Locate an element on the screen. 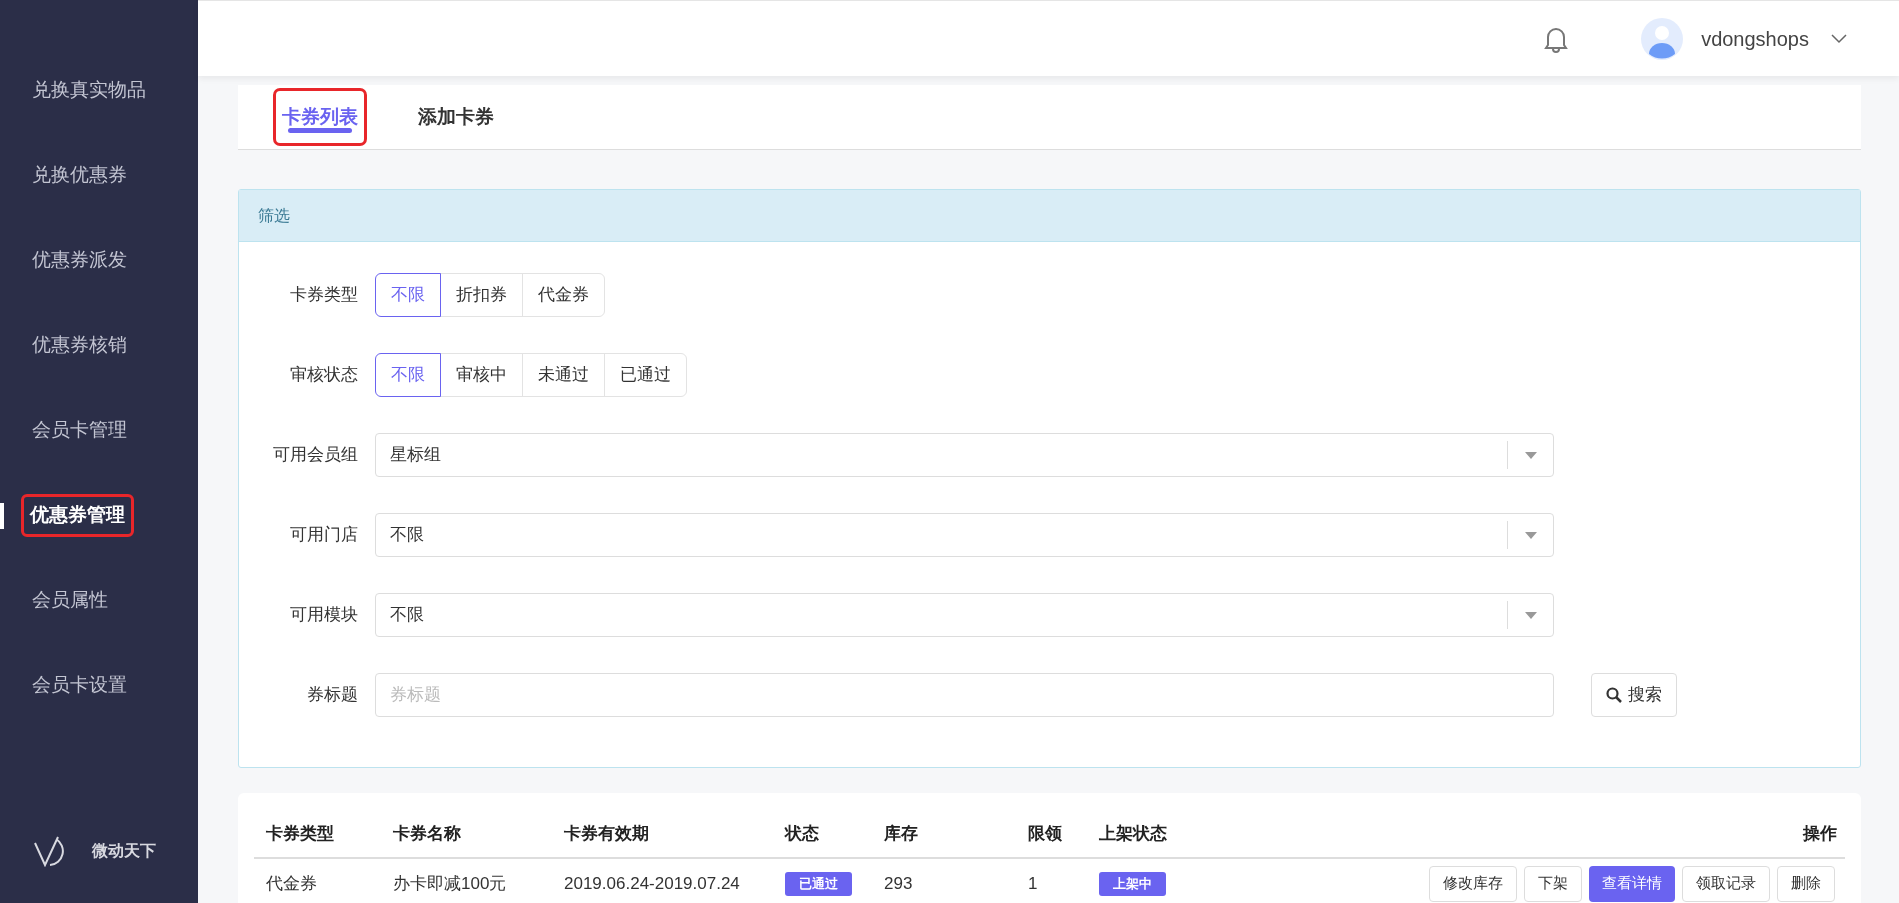 The width and height of the screenshot is (1899, 903). avatar-icon is located at coordinates (1662, 38).